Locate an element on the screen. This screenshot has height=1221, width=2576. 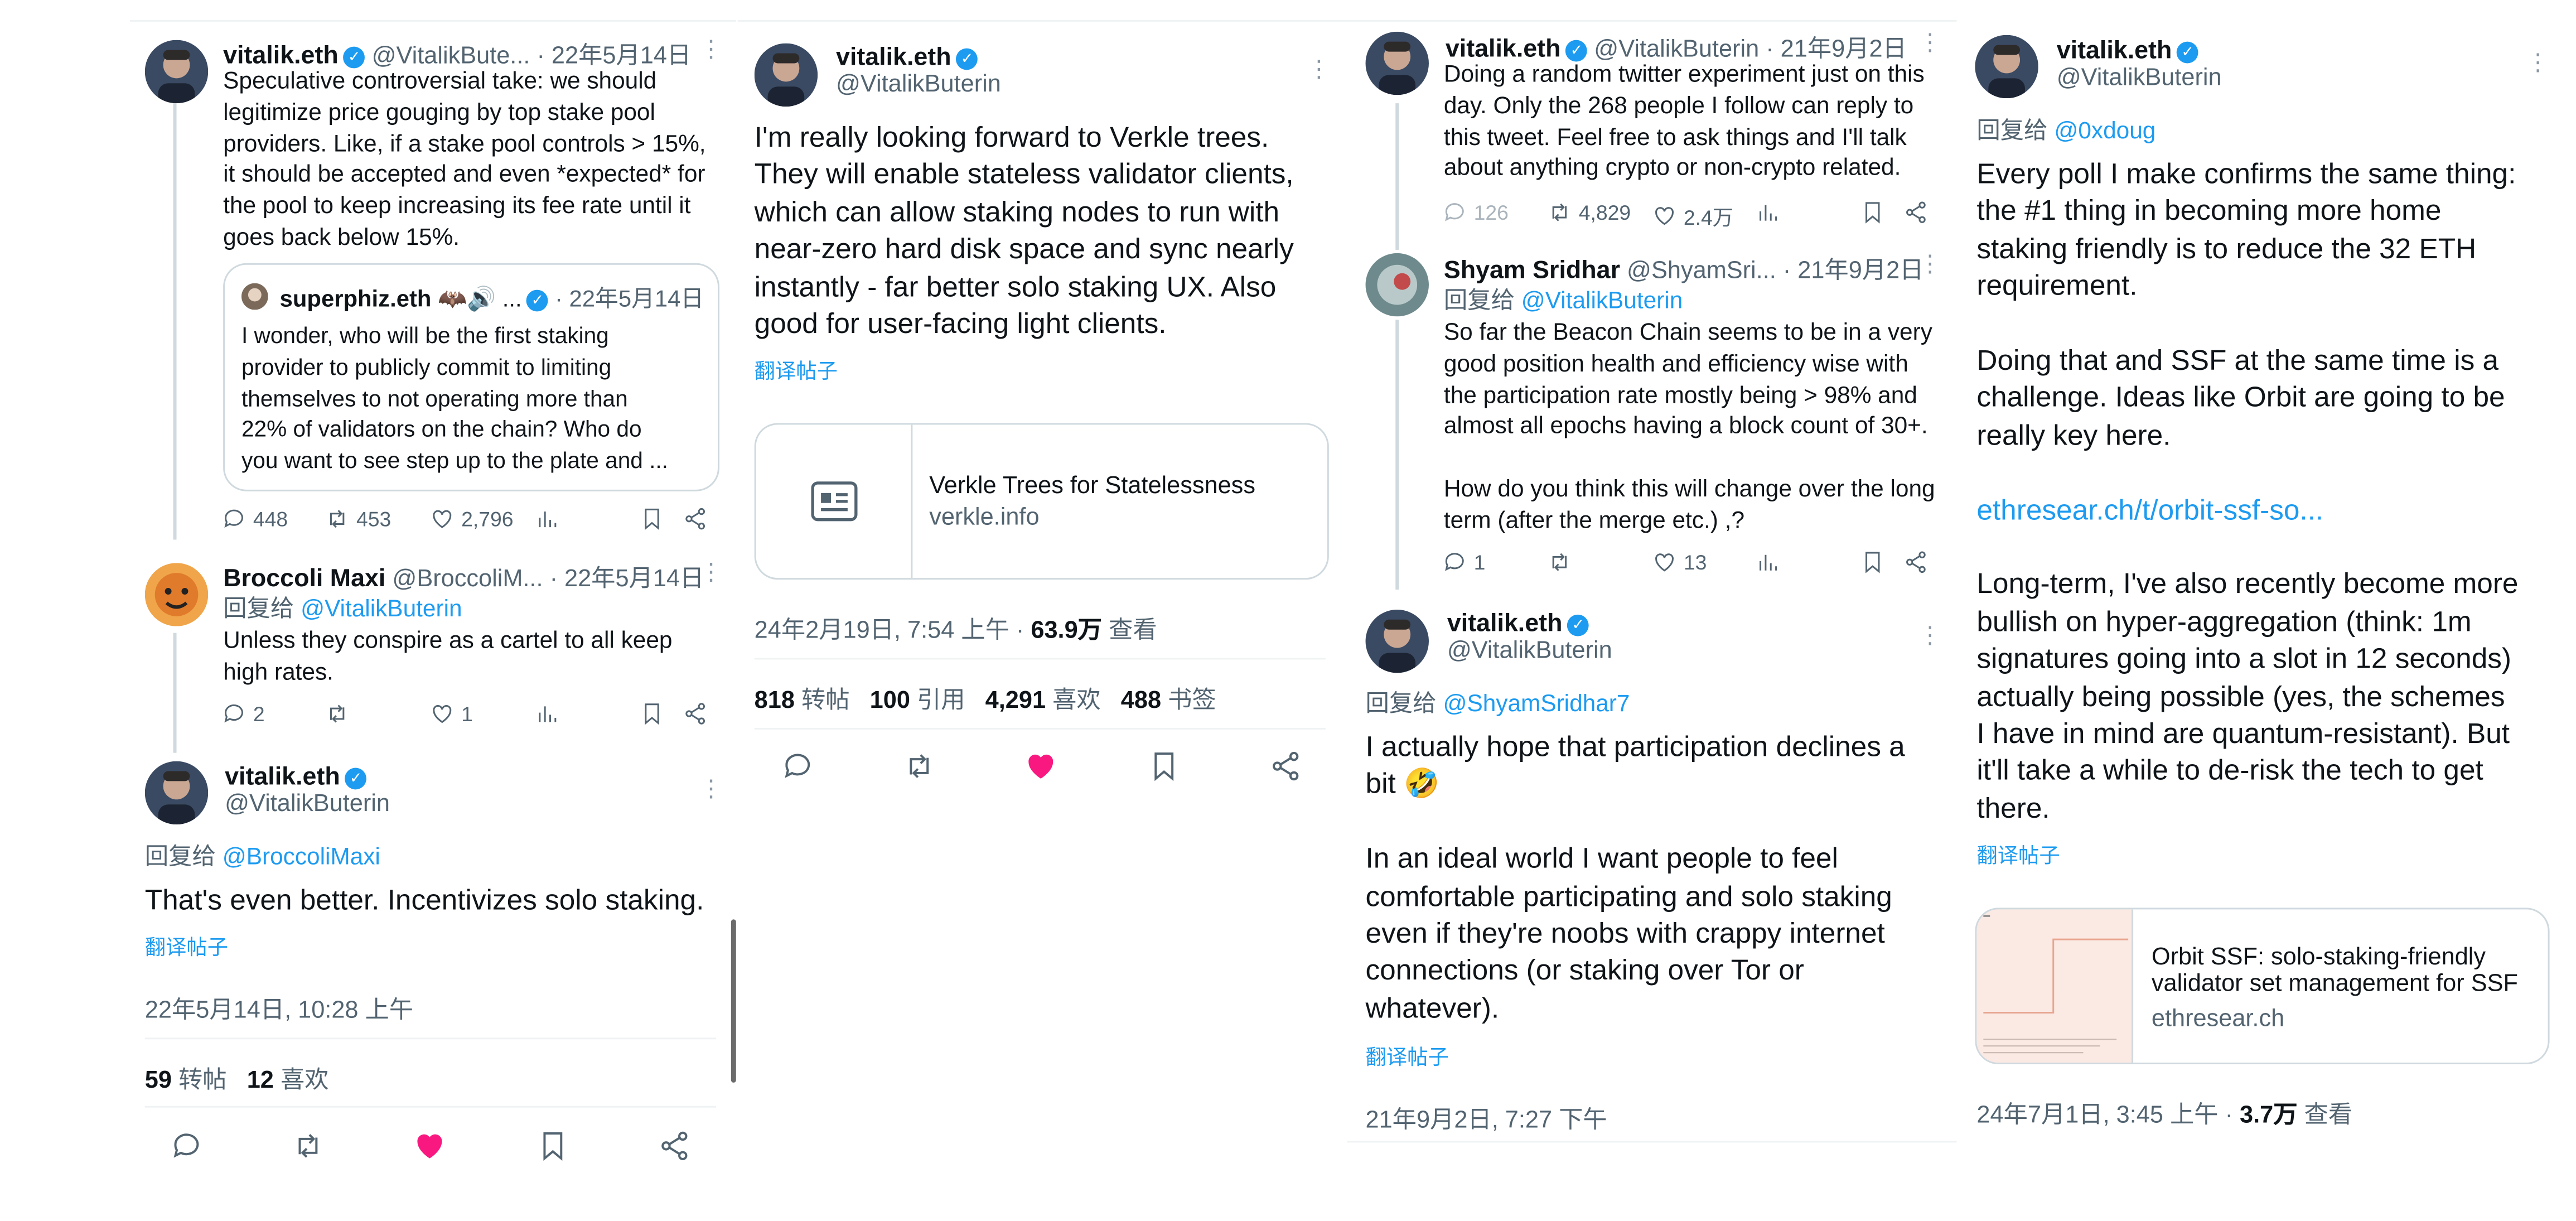
link-card-thumb is located at coordinates (2055, 986).